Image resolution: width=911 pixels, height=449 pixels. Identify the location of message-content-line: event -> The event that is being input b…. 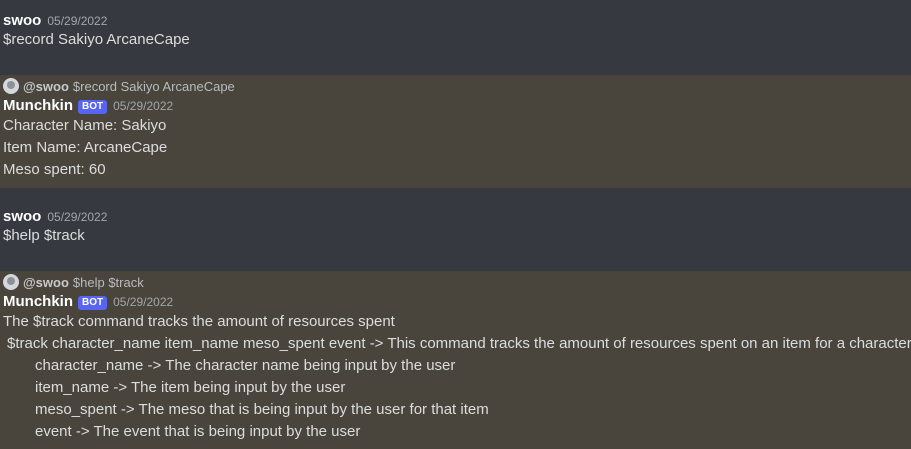
(198, 431).